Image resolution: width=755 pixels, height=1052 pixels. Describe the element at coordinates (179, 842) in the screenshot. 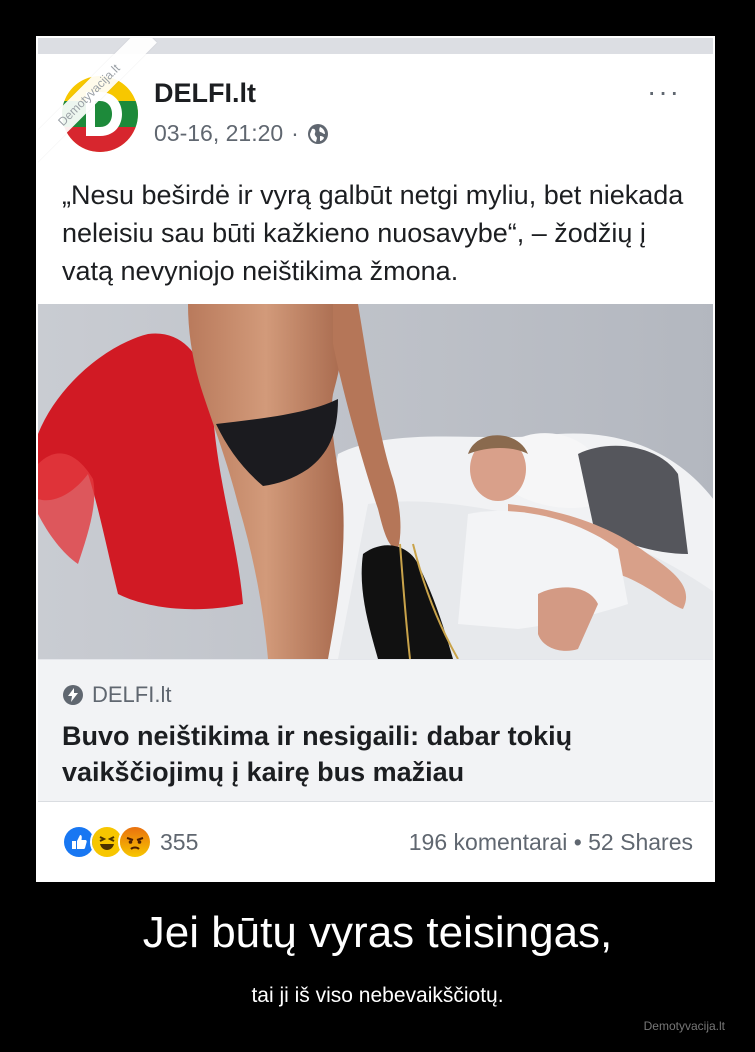

I see `reaction-count: 355` at that location.